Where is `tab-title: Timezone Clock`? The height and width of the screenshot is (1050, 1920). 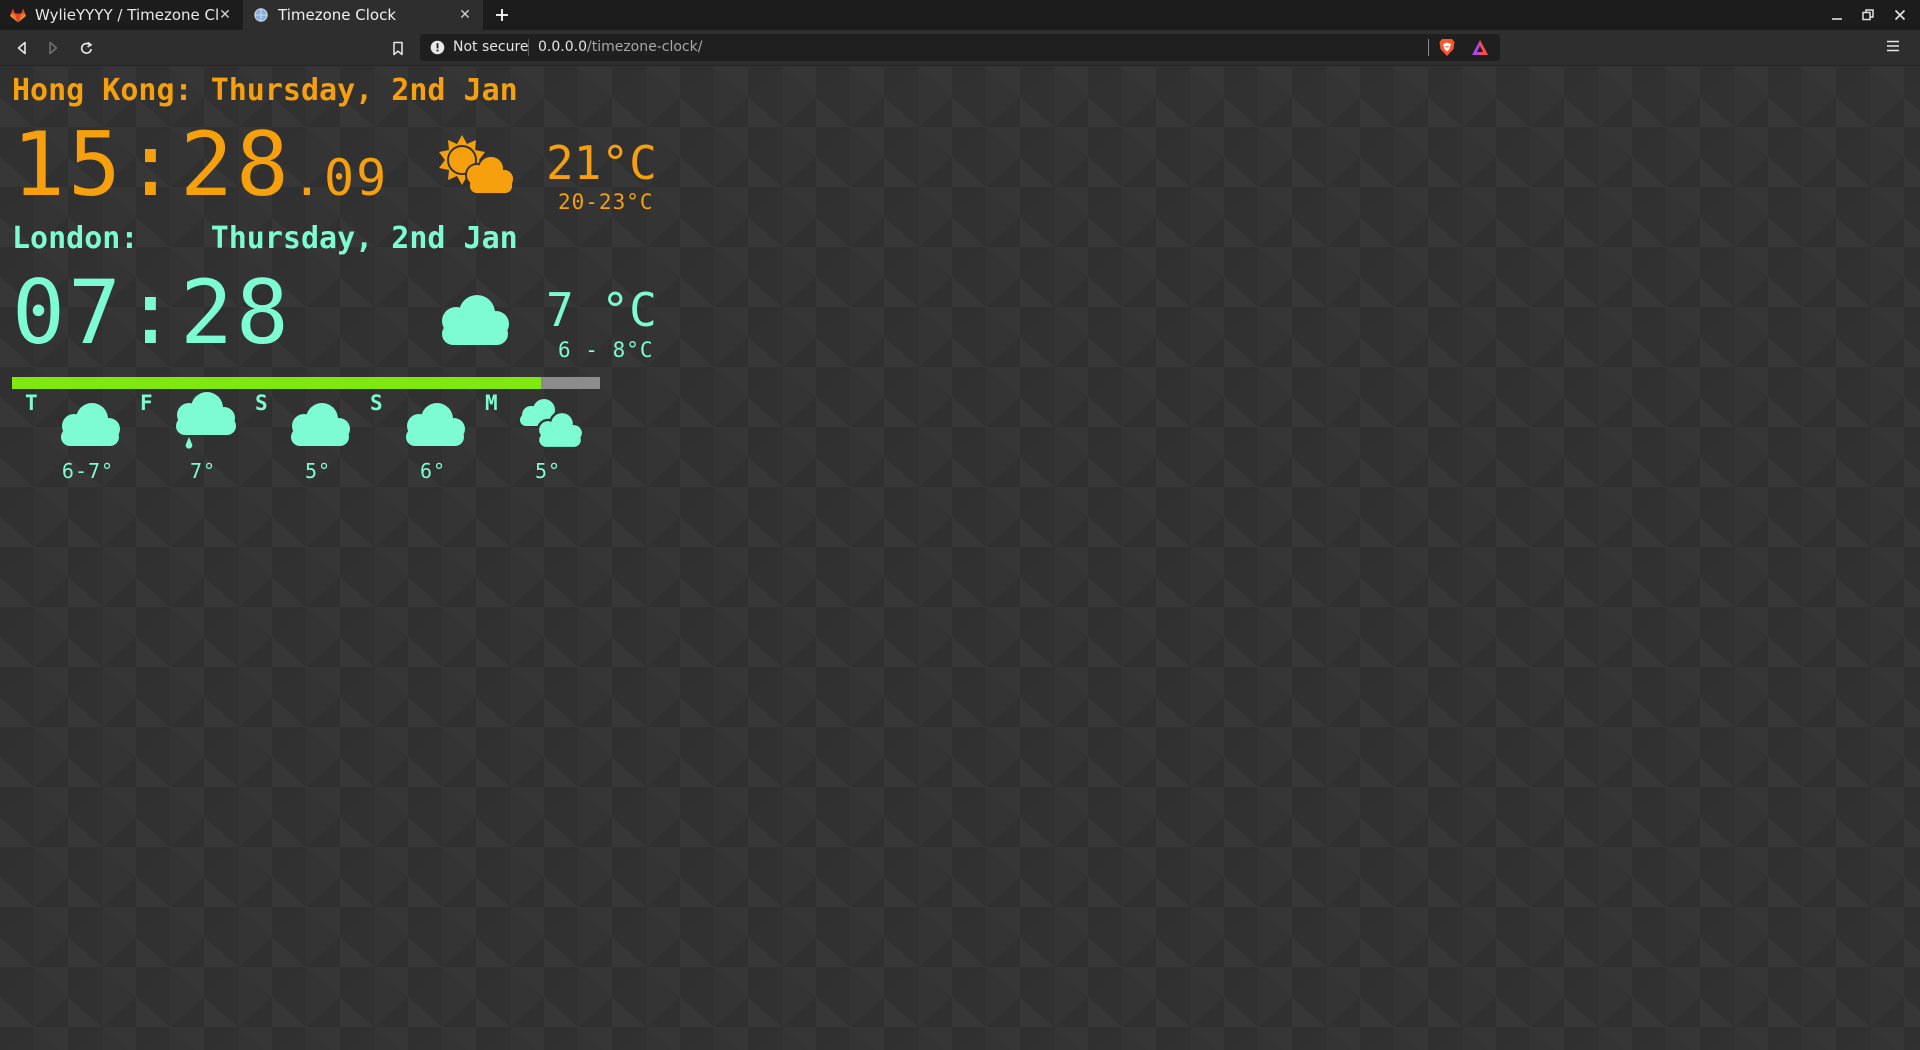
tab-title: Timezone Clock is located at coordinates (337, 15).